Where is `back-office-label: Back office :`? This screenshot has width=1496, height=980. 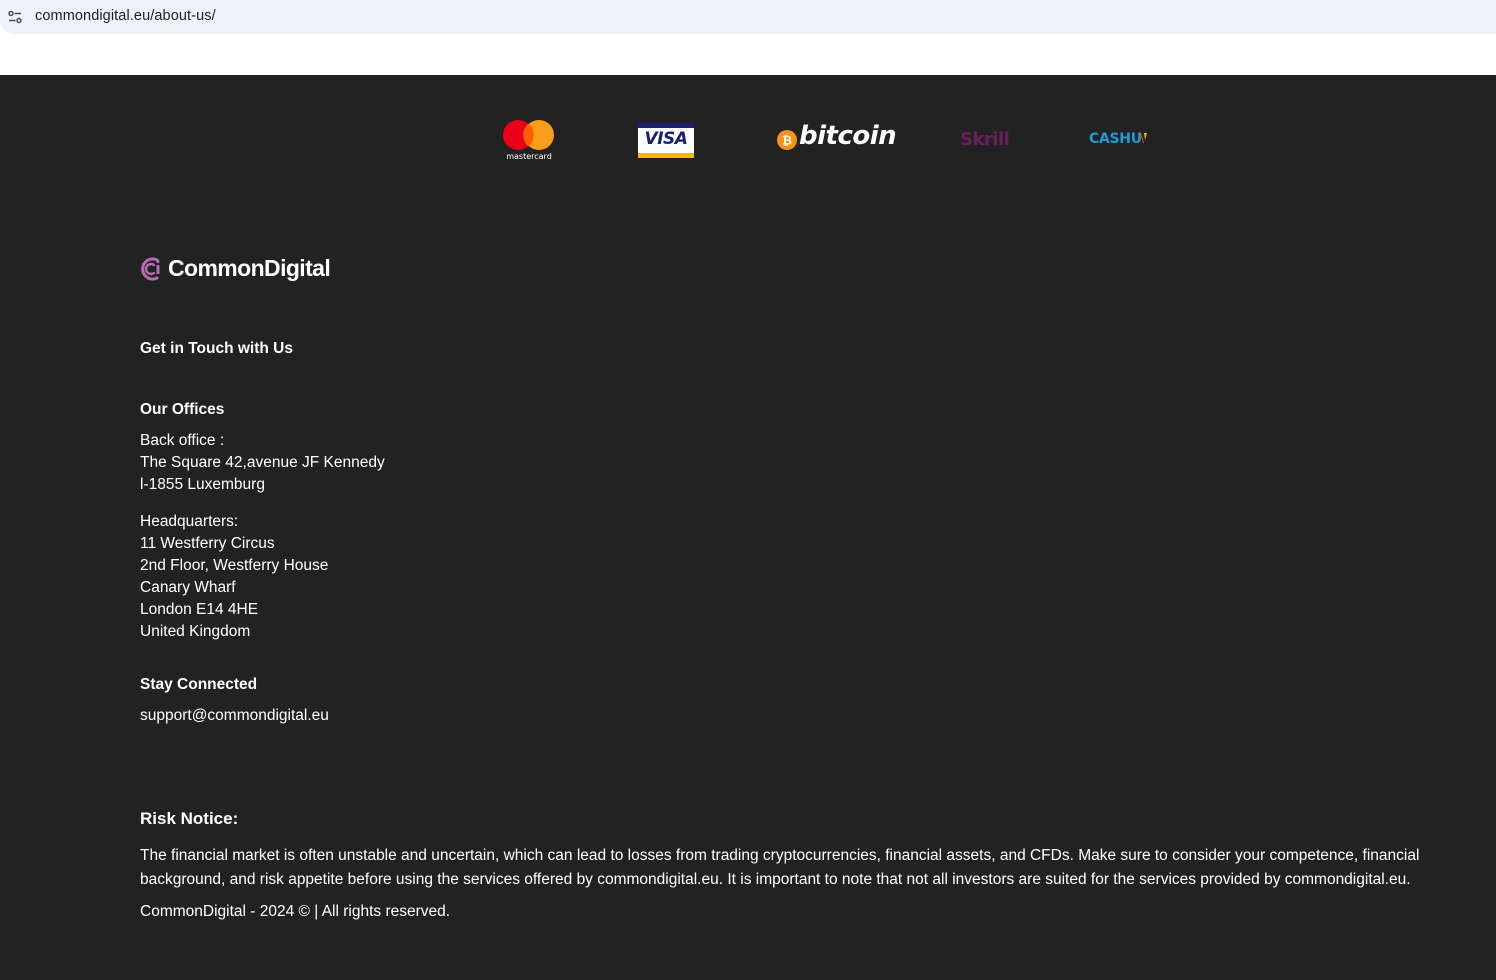 back-office-label: Back office : is located at coordinates (182, 440).